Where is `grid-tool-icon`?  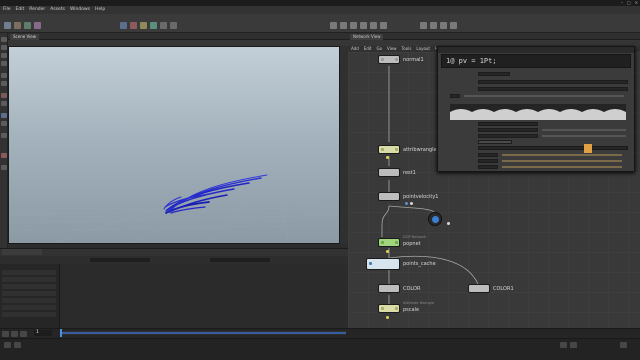 grid-tool-icon is located at coordinates (4, 167).